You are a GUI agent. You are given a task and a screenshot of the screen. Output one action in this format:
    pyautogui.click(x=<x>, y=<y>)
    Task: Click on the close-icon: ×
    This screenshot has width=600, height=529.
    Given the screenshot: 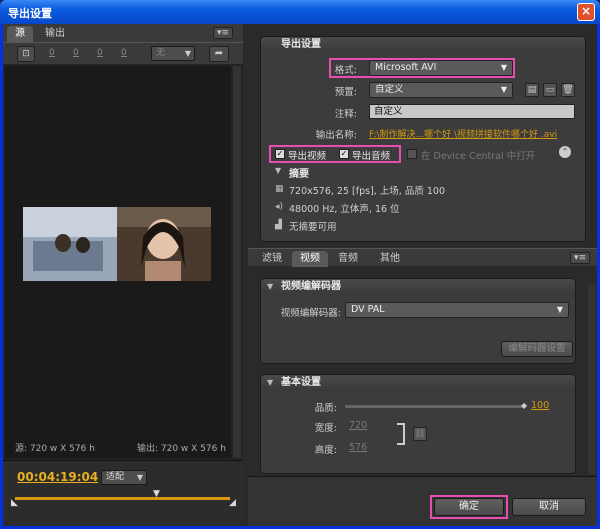 What is the action you would take?
    pyautogui.click(x=586, y=12)
    